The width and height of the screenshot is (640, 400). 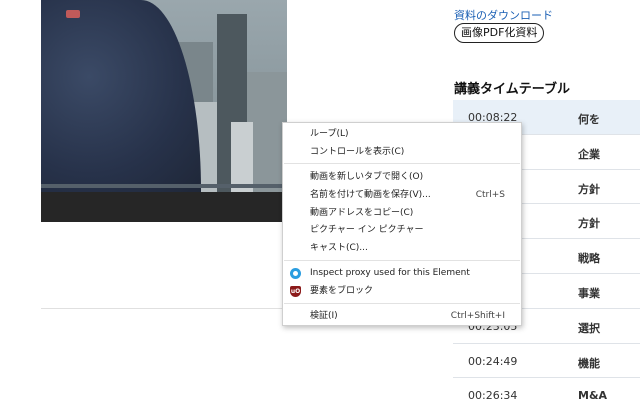 I want to click on schedule-description: 機能, so click(x=589, y=363).